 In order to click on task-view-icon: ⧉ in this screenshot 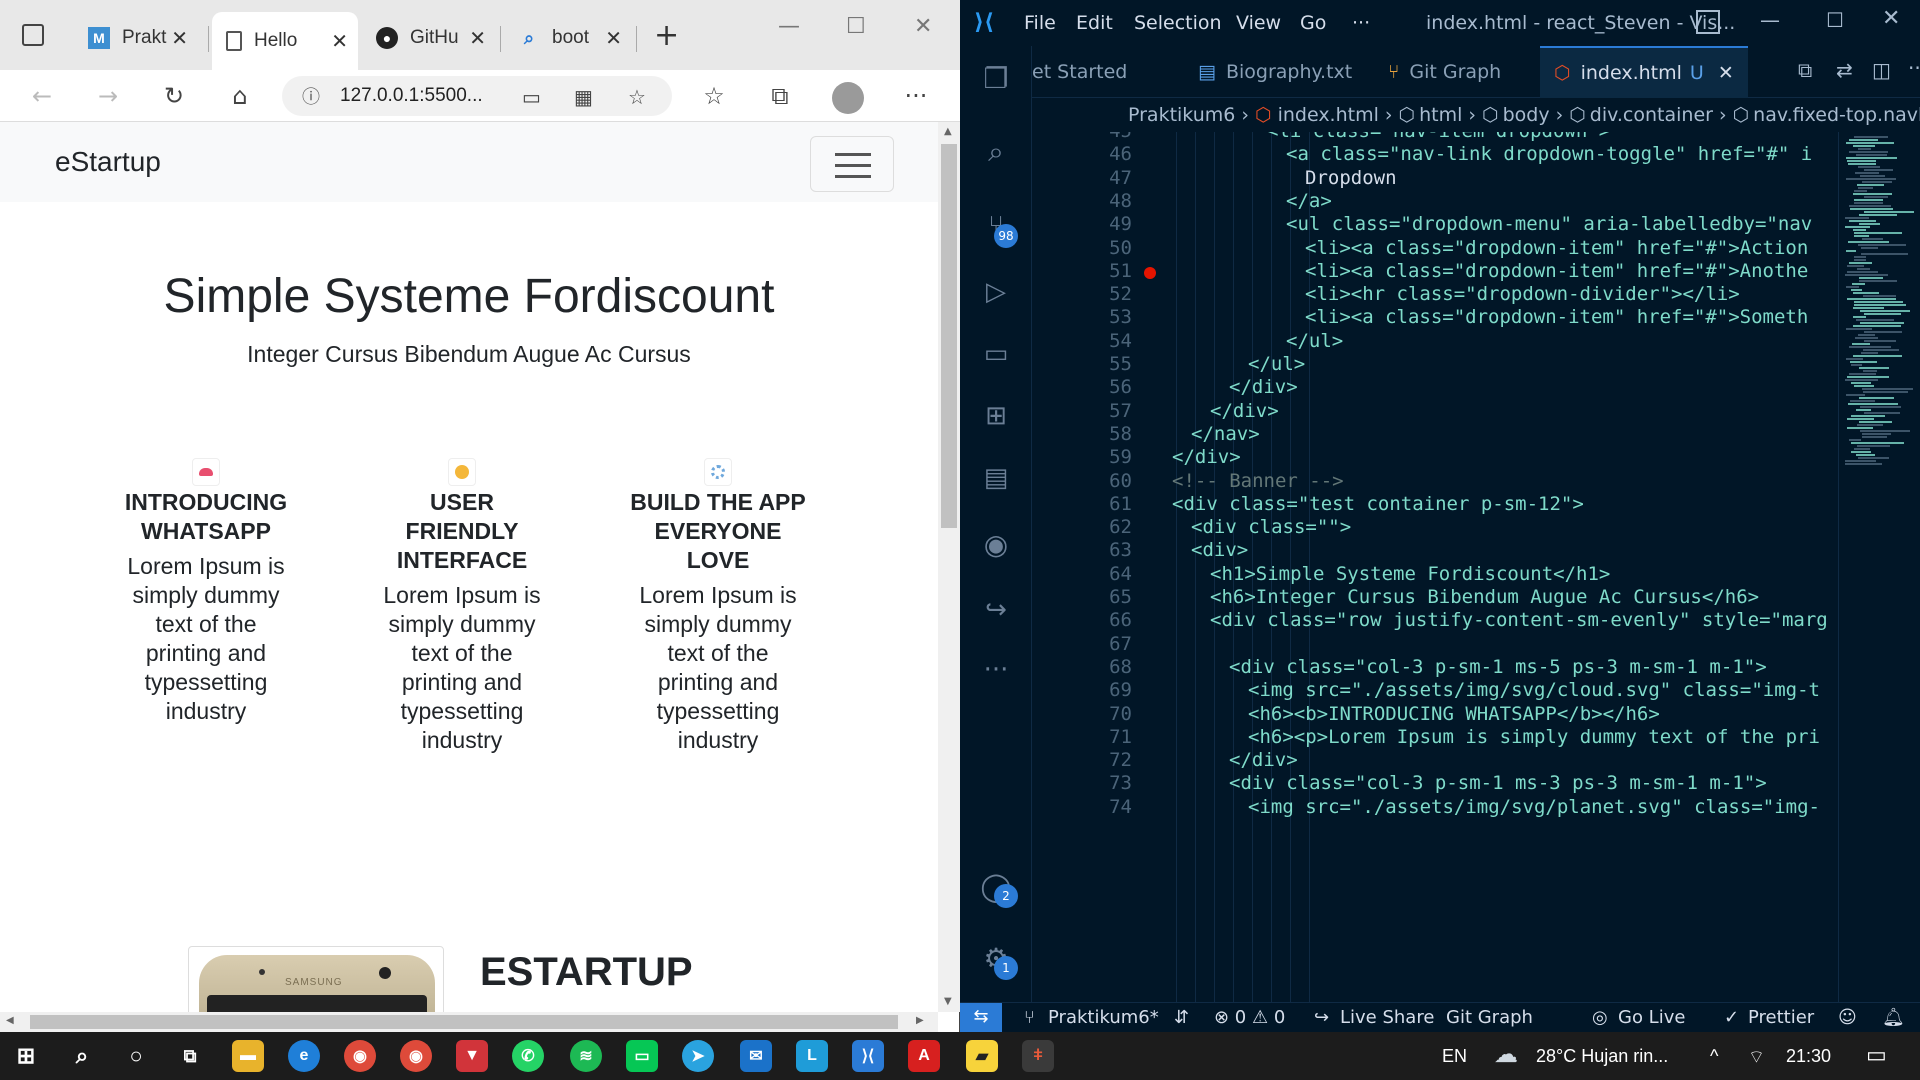, I will do `click(190, 1056)`.